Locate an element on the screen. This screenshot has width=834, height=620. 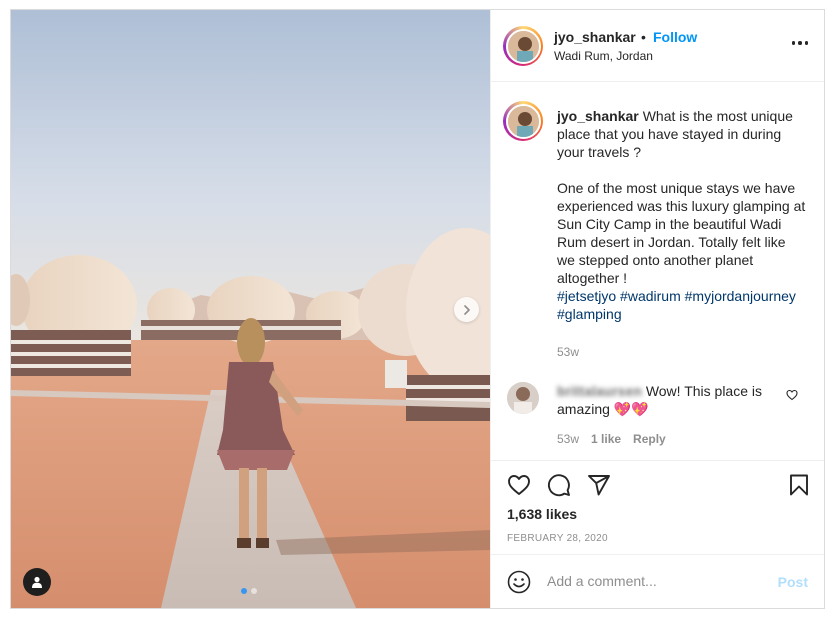
post-date: FEBRUARY 28, 2020 is located at coordinates (557, 538).